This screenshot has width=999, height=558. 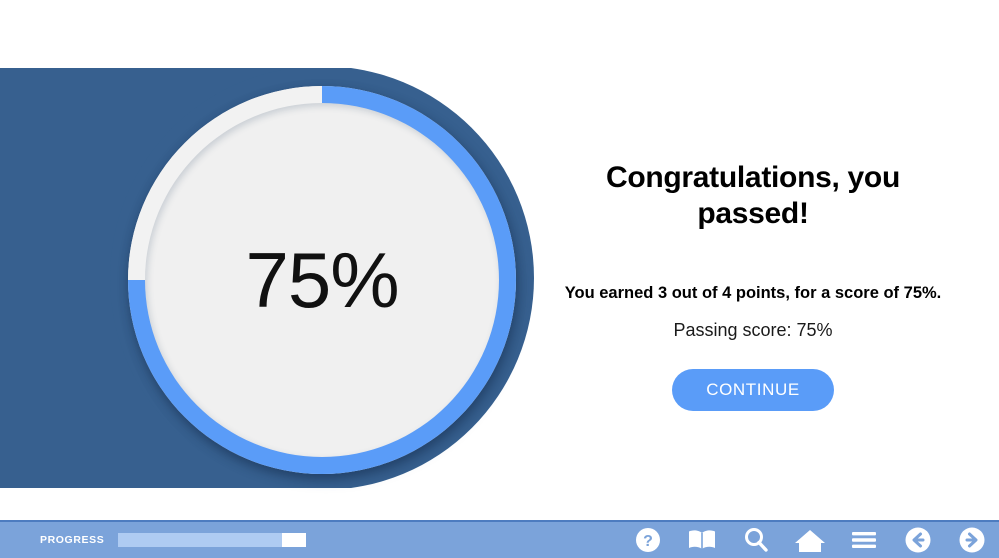 I want to click on home-icon, so click(x=810, y=540).